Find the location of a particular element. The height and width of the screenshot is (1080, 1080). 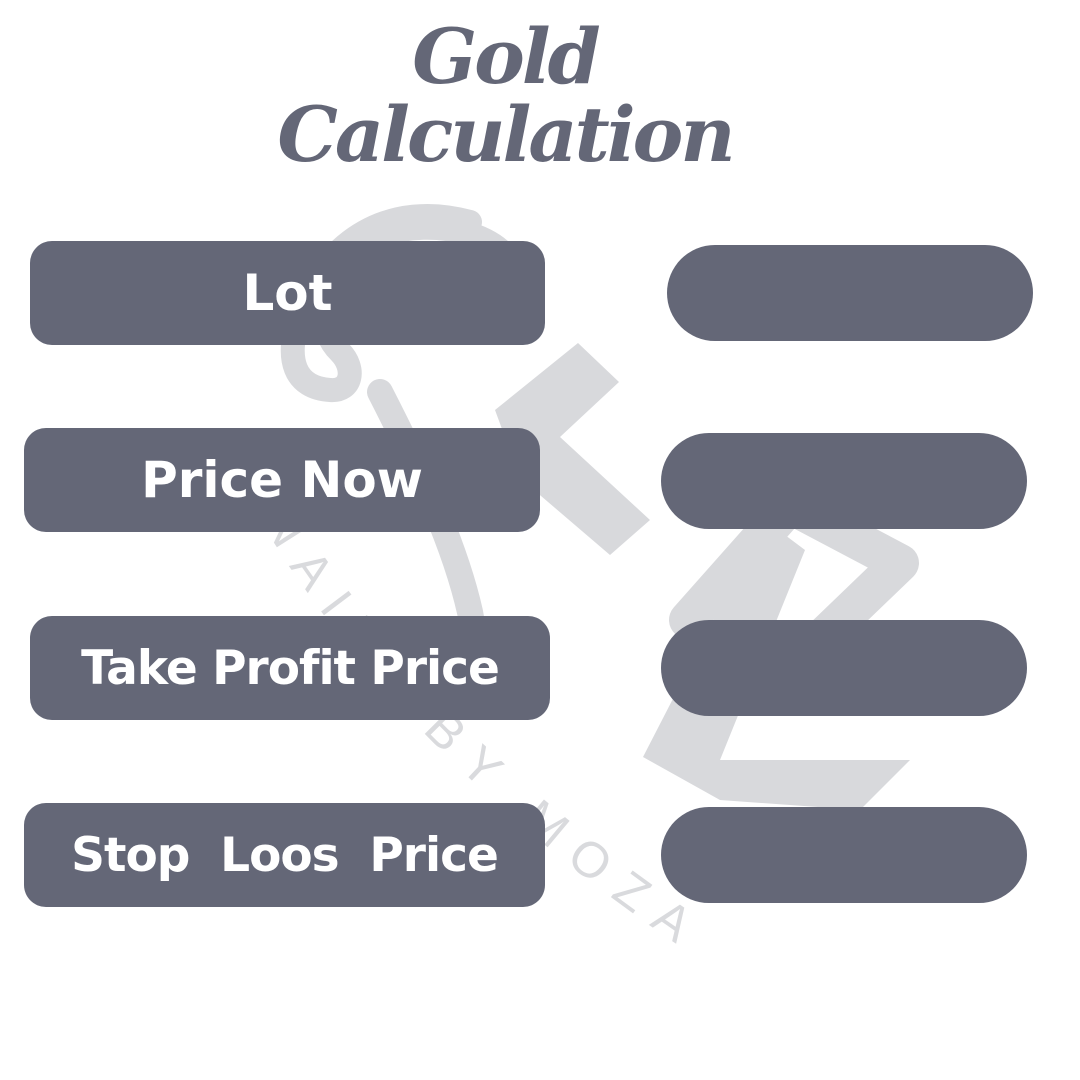

price-now-input is located at coordinates (844, 481).